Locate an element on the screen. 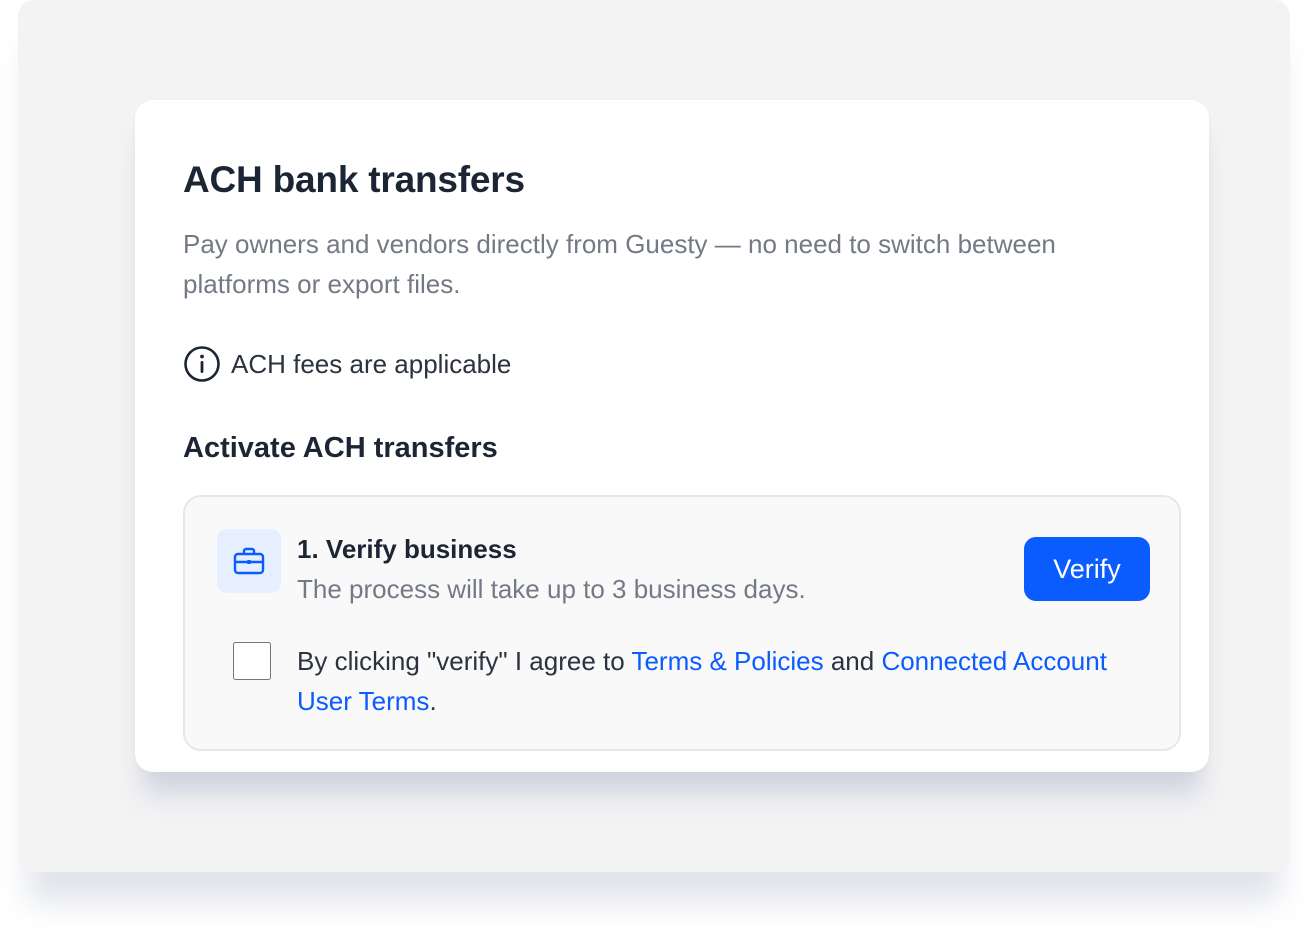  step-title: 1. Verify business is located at coordinates (407, 549).